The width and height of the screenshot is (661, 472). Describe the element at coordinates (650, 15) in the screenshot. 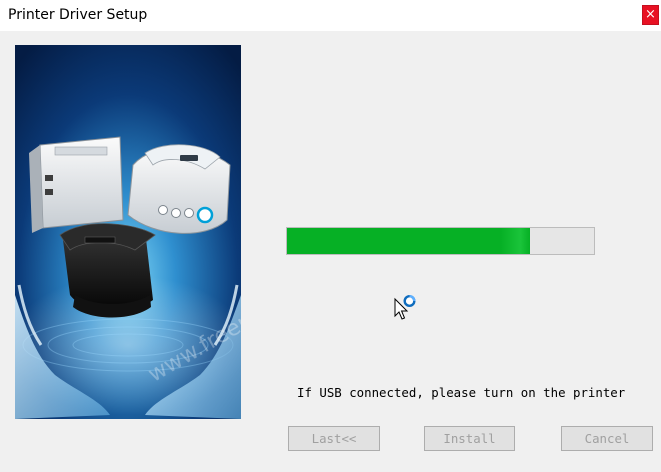

I see `close-button: ×` at that location.